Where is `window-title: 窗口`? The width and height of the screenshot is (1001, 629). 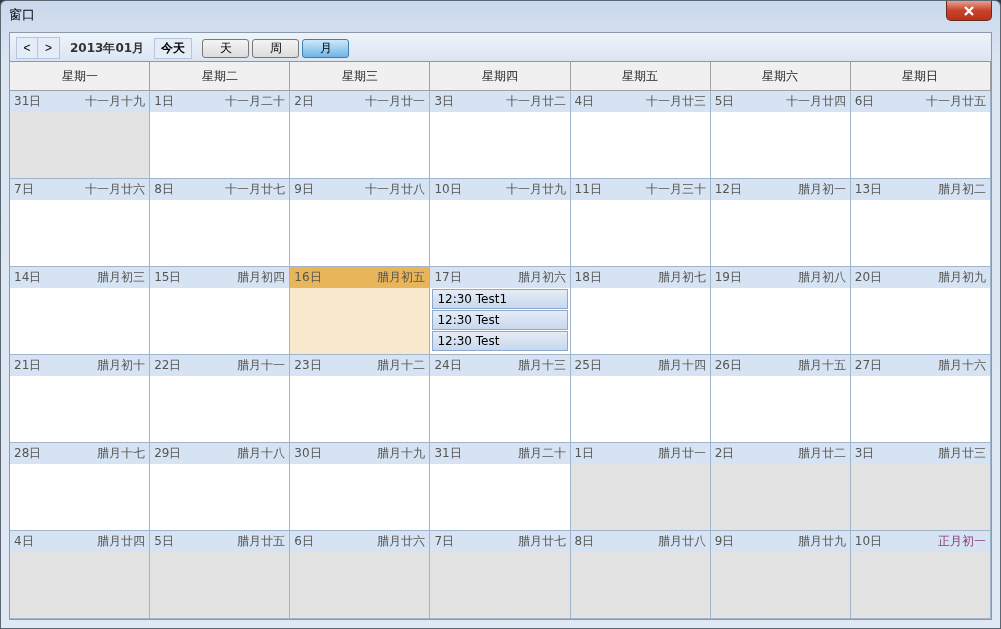
window-title: 窗口 is located at coordinates (22, 15).